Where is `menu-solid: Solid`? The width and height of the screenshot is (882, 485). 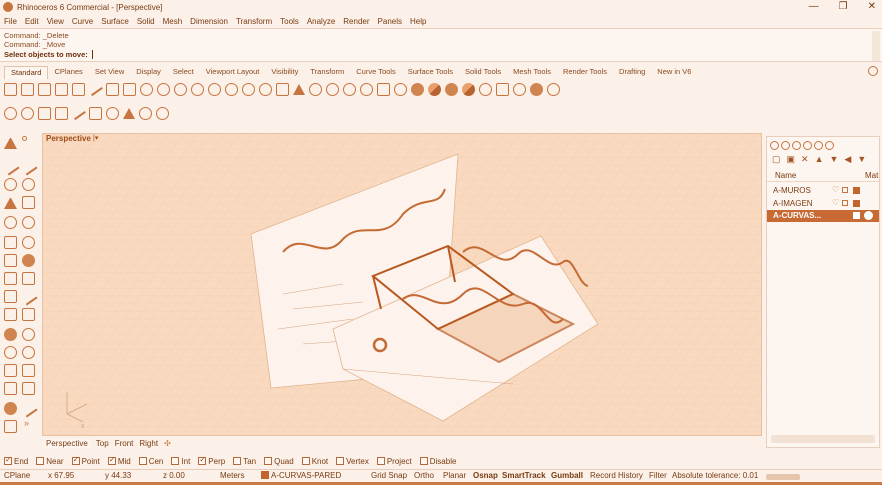
menu-solid: Solid is located at coordinates (146, 21).